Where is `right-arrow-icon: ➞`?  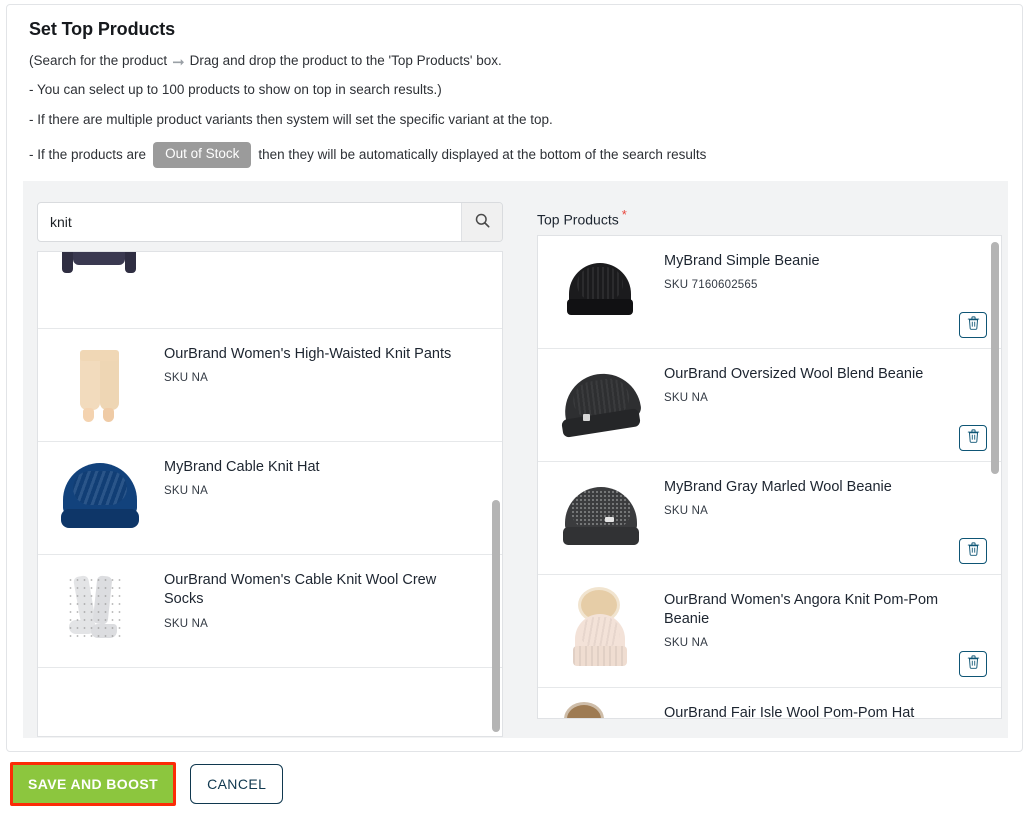 right-arrow-icon: ➞ is located at coordinates (178, 62).